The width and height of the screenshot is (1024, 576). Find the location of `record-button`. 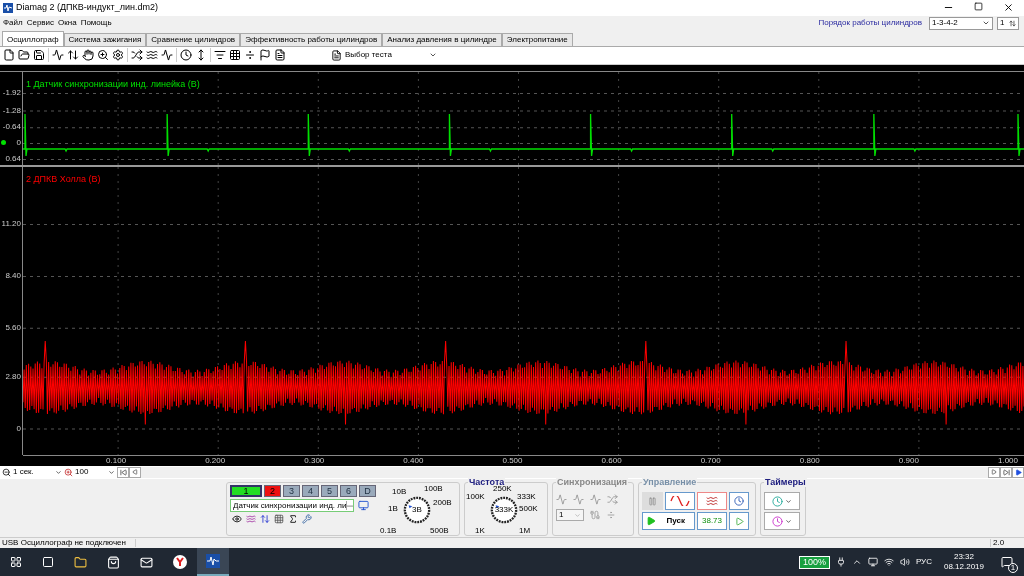

record-button is located at coordinates (739, 501).